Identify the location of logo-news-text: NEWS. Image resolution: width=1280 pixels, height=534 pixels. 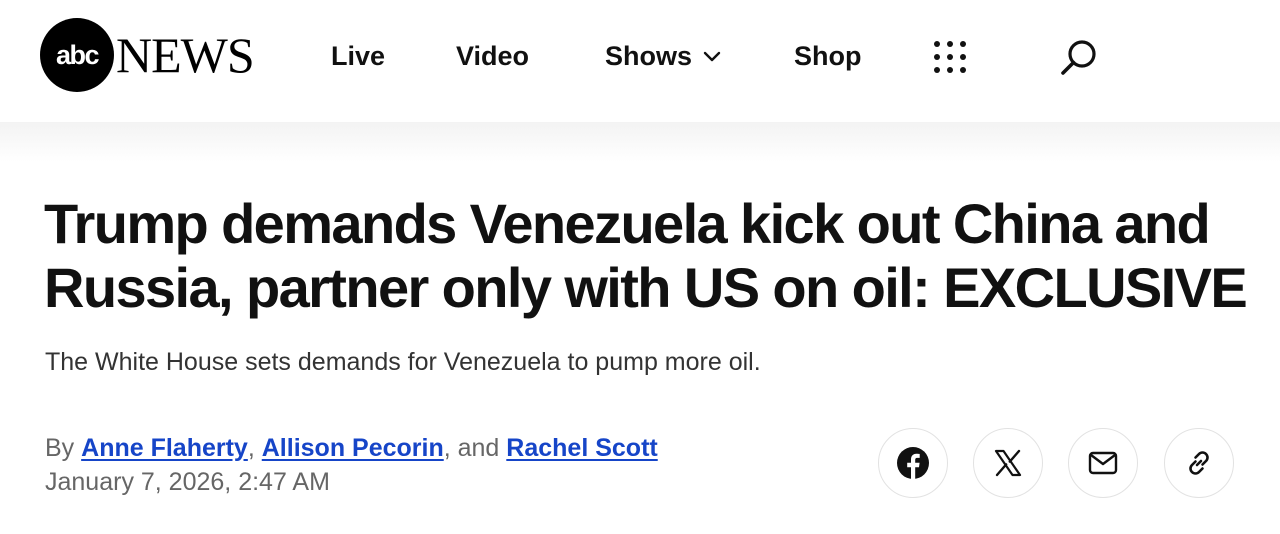
(185, 55).